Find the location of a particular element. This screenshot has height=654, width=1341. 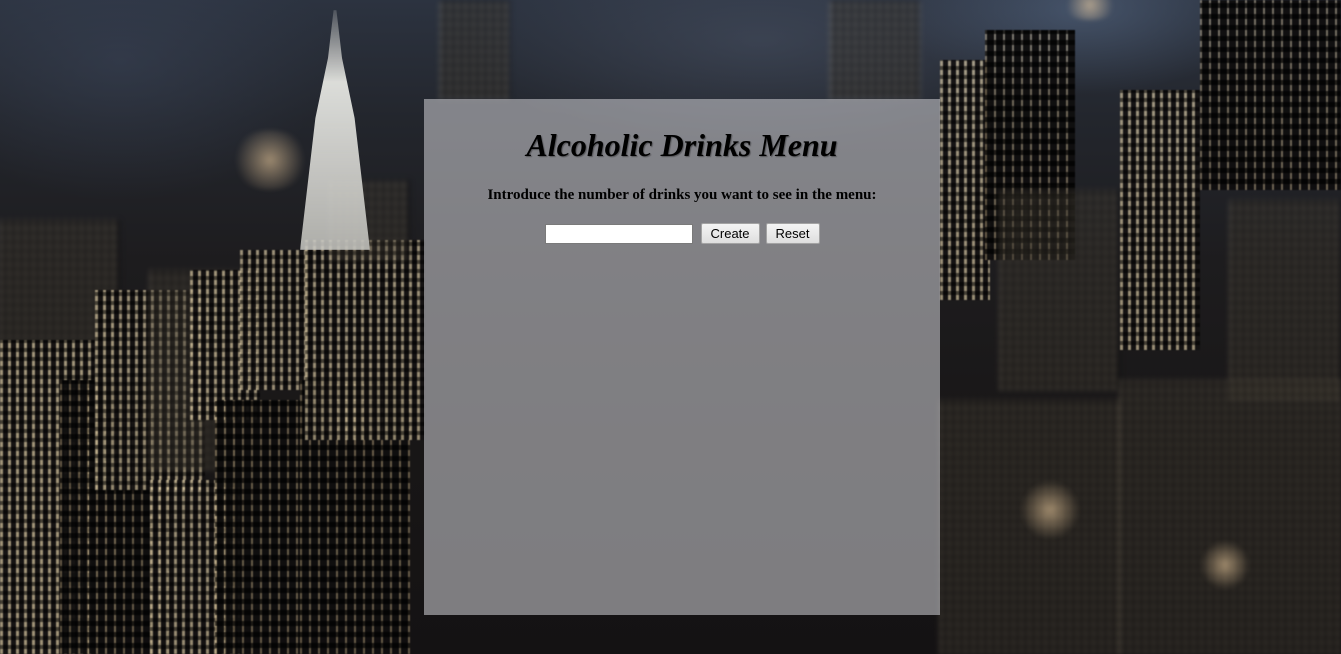

create-button: Create is located at coordinates (730, 233).